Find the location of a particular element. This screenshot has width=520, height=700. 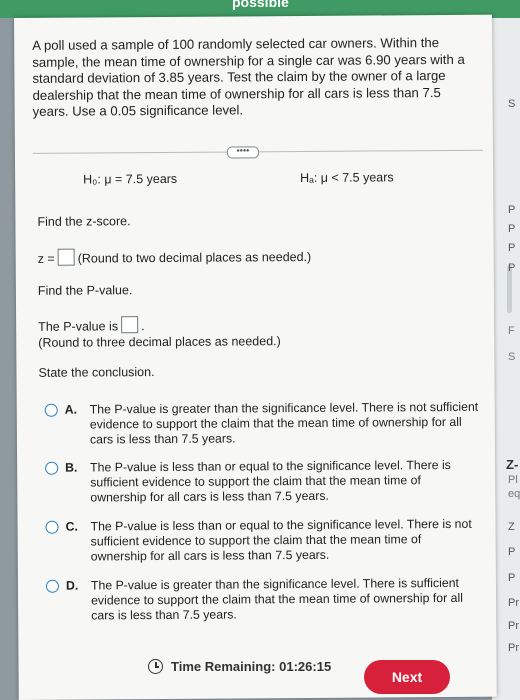

next-button: Next is located at coordinates (407, 677).